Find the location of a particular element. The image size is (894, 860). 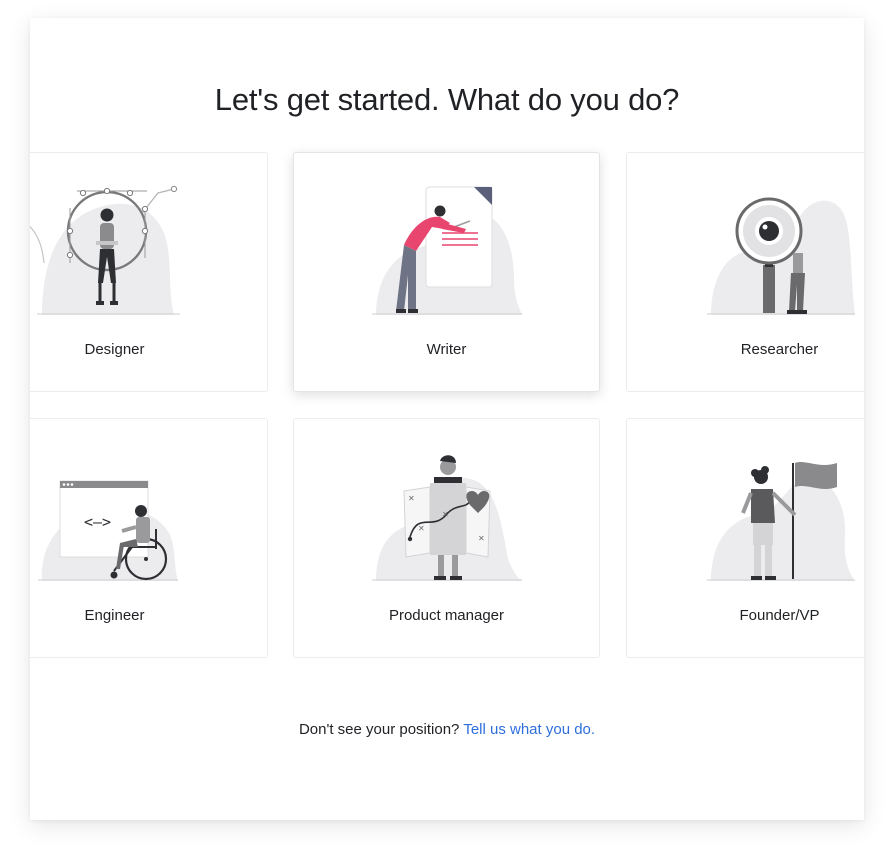

product-manager-illustration: ✕ ✕ ✕ ✕ is located at coordinates (447, 518).